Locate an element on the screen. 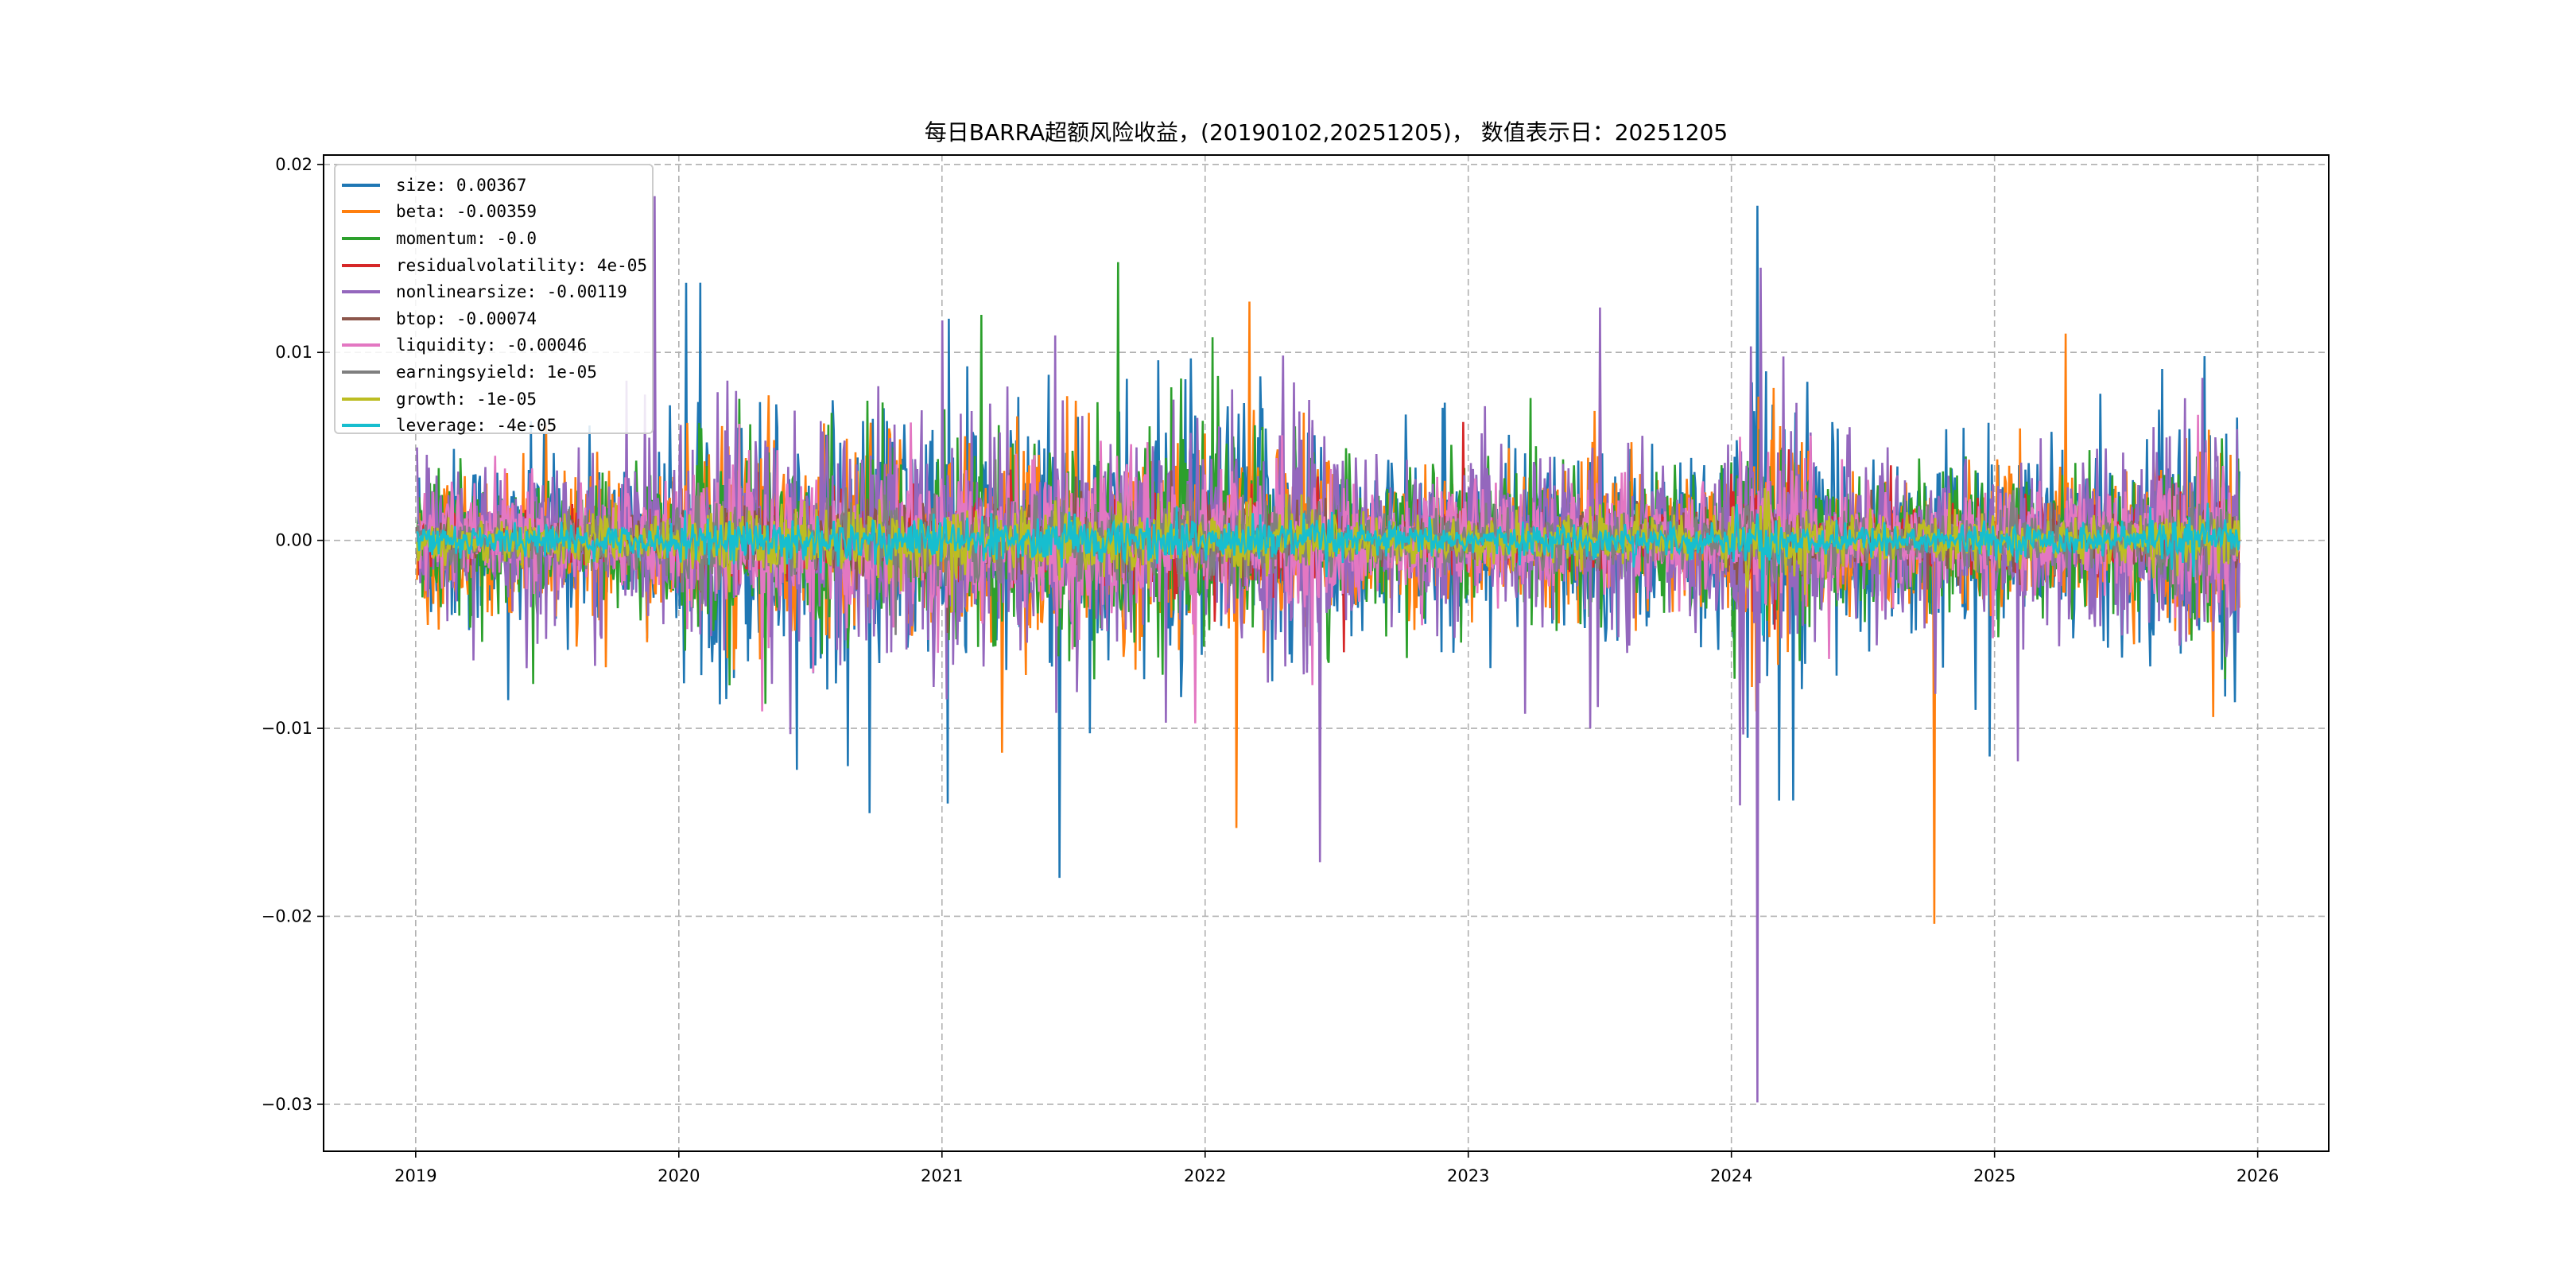 This screenshot has width=2576, height=1288. y-tick-label: −0.03 is located at coordinates (287, 1104).